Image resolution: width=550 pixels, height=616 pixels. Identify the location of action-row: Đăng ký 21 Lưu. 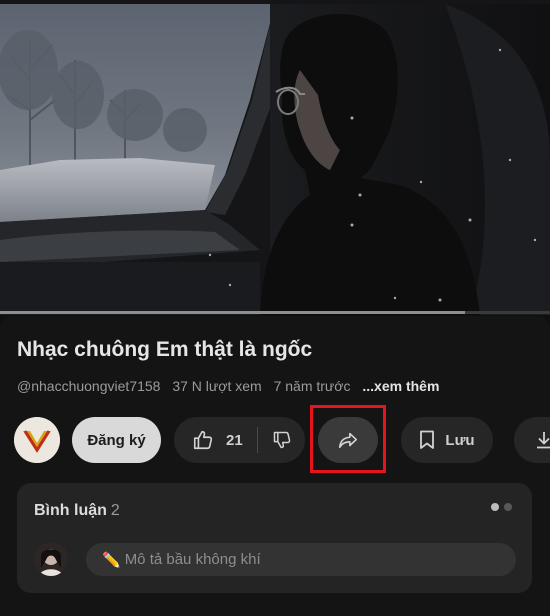
(275, 440).